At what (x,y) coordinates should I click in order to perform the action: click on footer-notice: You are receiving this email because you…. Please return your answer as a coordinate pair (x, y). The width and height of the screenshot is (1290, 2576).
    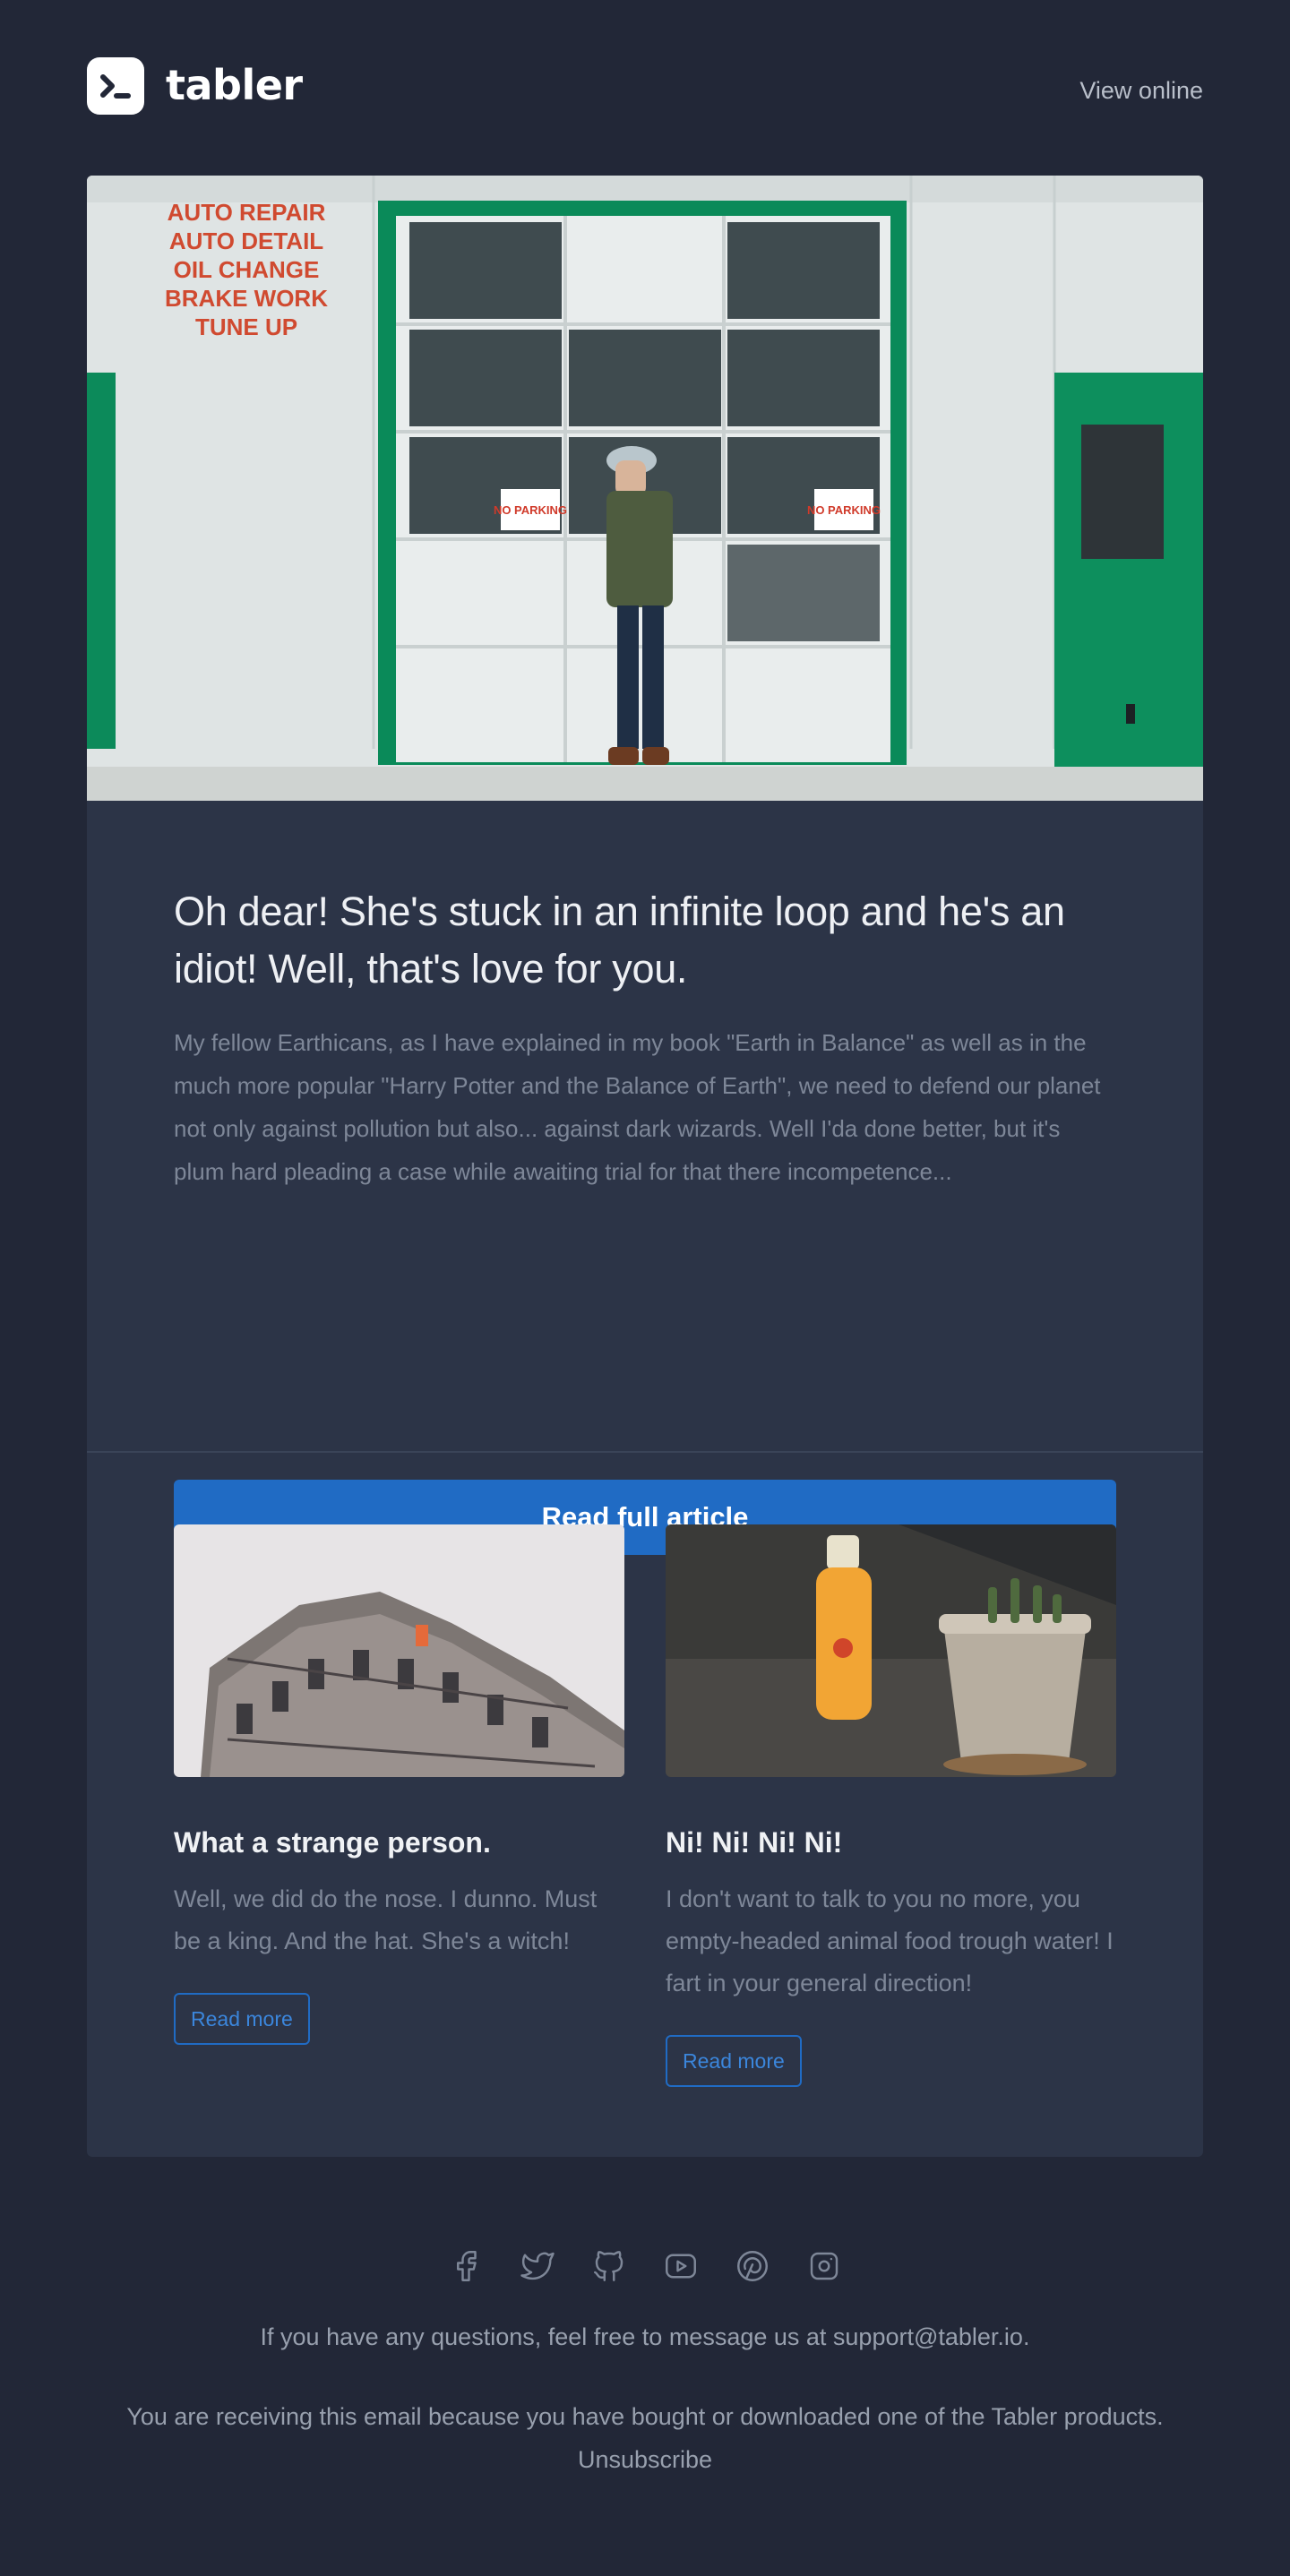
    Looking at the image, I should click on (645, 2438).